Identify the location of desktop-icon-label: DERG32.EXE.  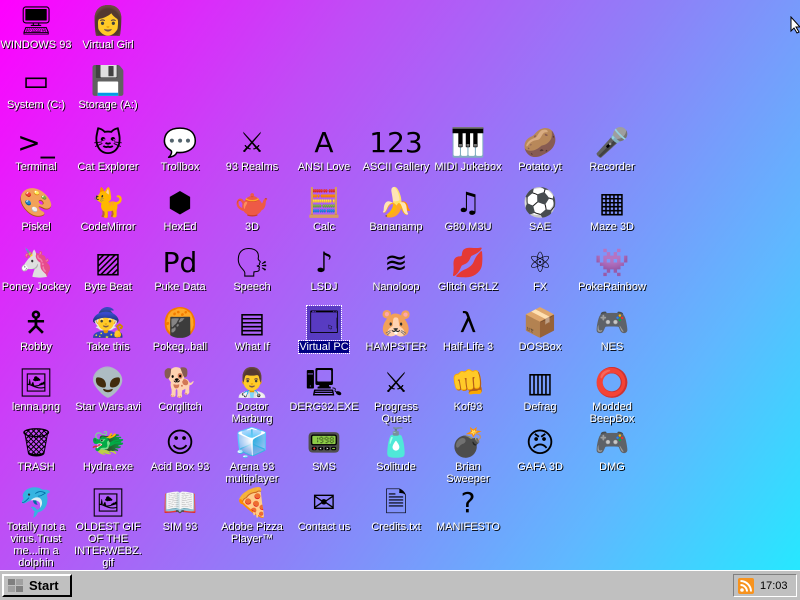
(324, 407).